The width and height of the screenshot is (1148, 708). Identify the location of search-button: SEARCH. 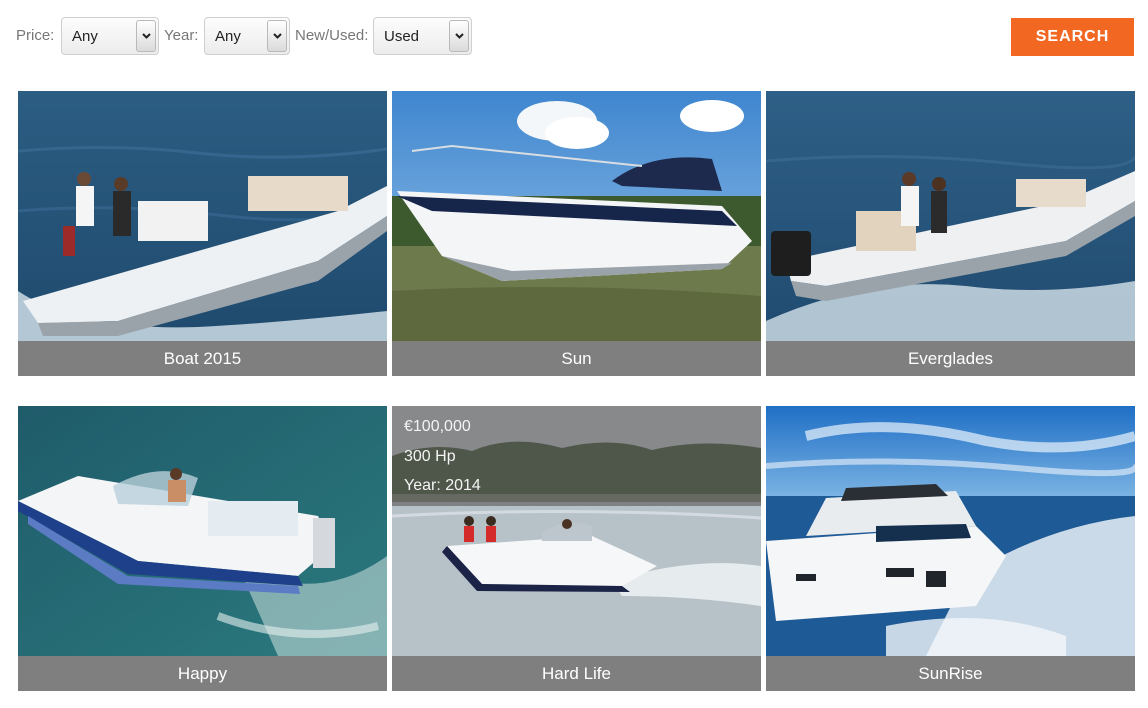
(1072, 37).